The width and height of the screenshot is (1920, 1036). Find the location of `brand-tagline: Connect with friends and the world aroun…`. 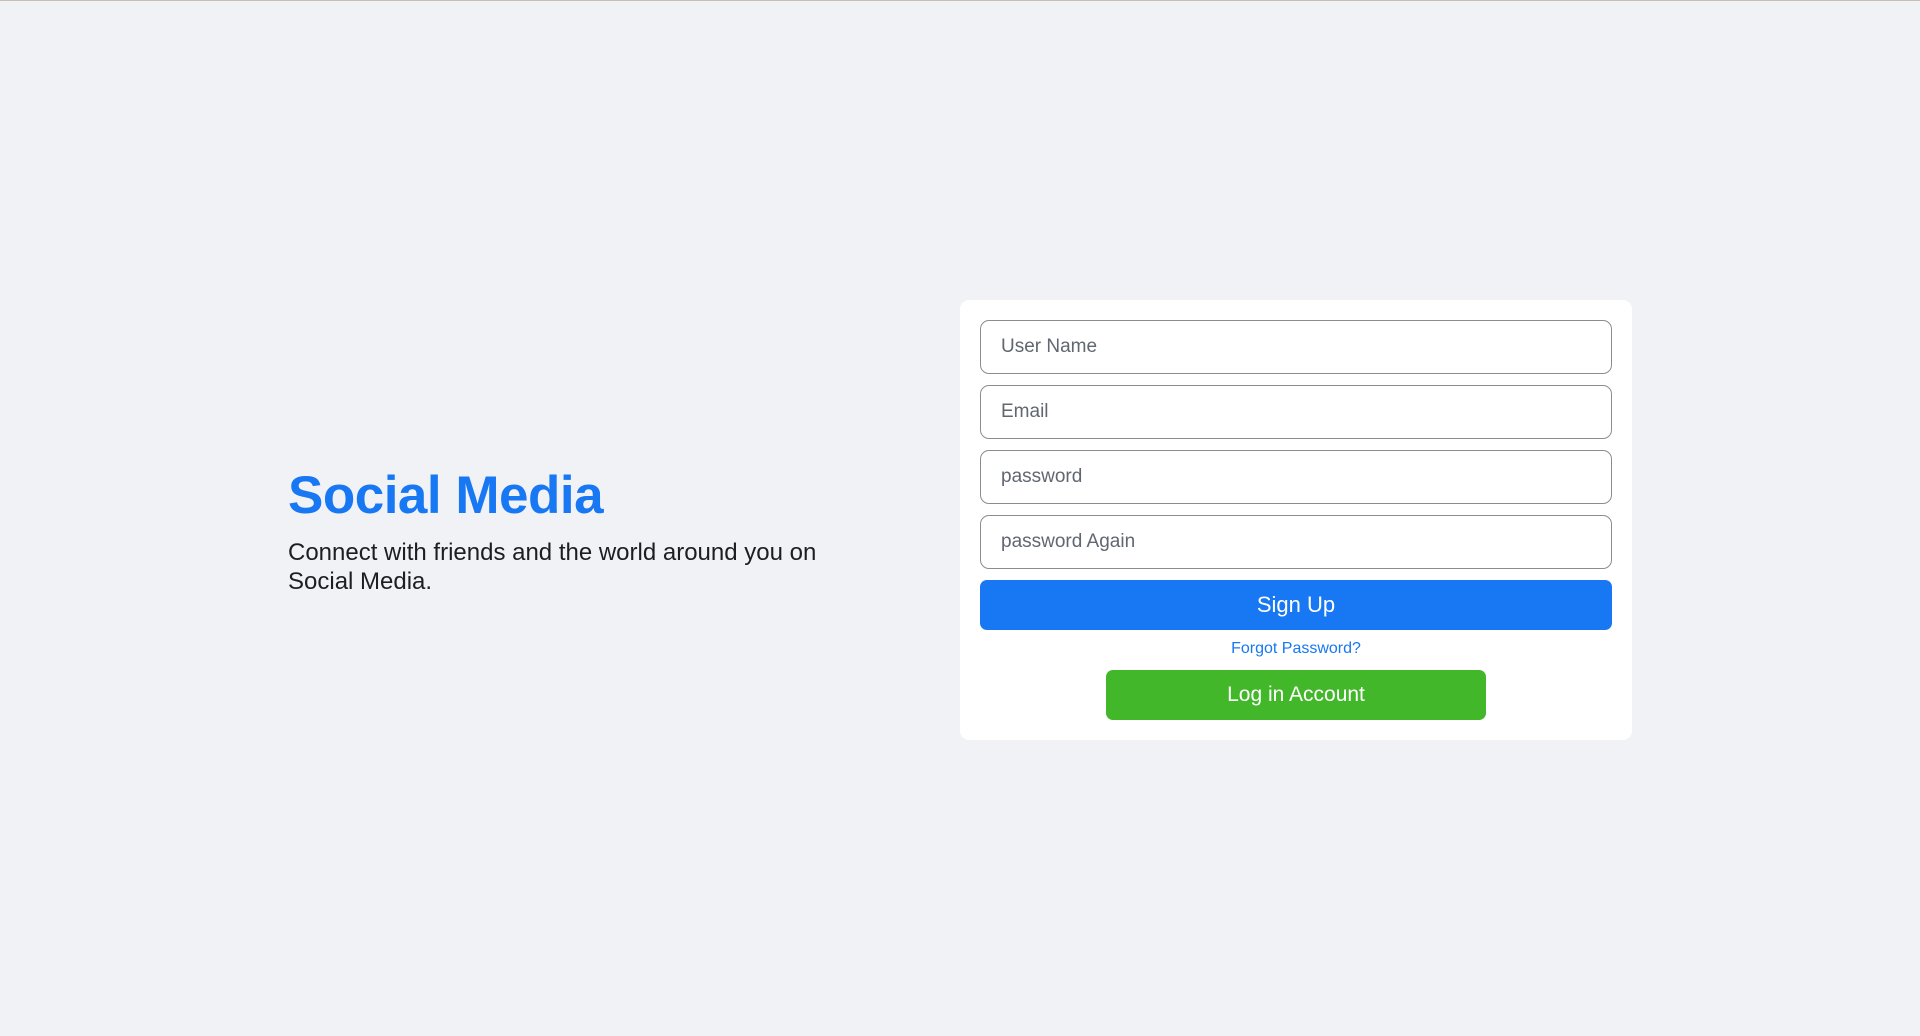

brand-tagline: Connect with friends and the world aroun… is located at coordinates (552, 567).